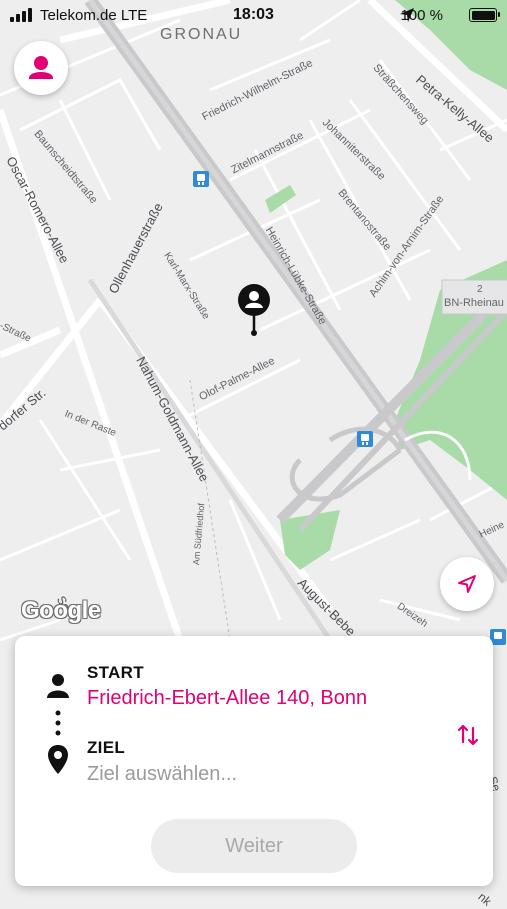 This screenshot has width=507, height=909. I want to click on road-sign-text: BN-Rheinau, so click(474, 303).